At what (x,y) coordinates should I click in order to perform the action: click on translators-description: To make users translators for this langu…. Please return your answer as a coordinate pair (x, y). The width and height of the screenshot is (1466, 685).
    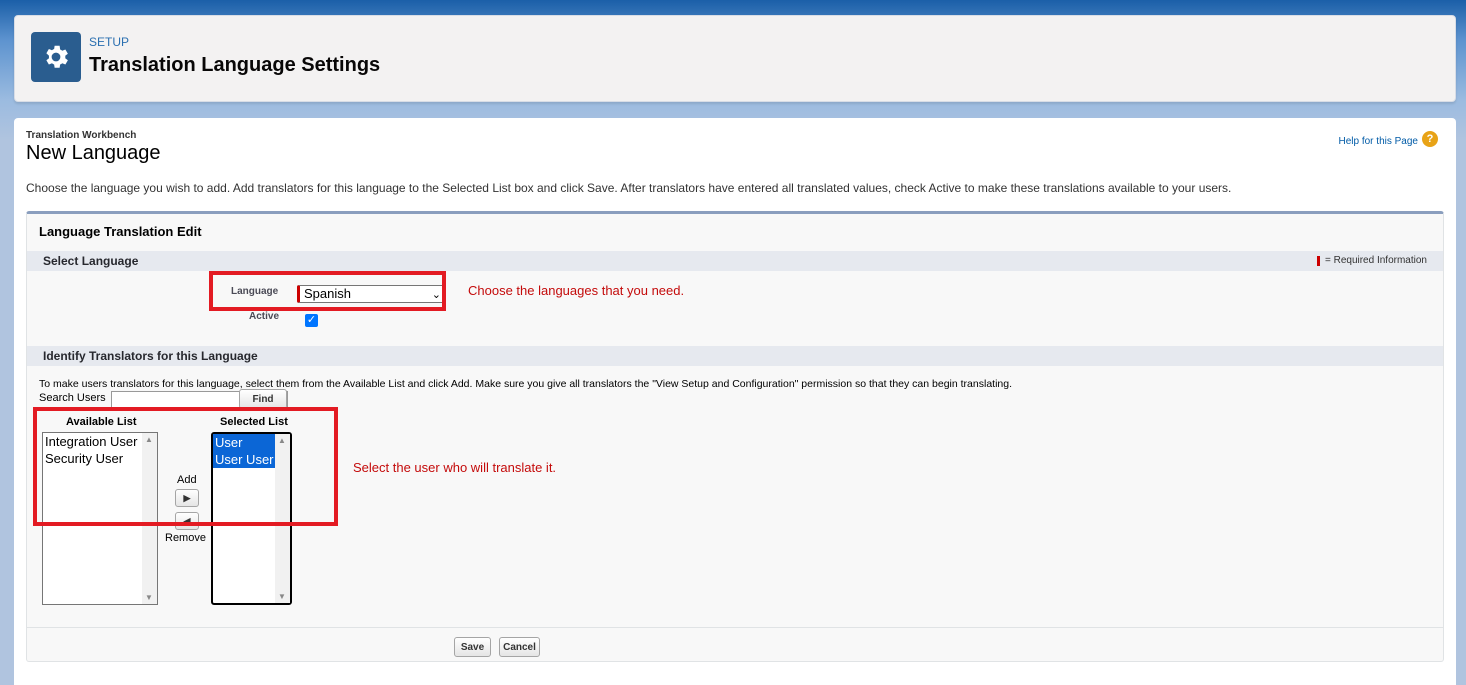
    Looking at the image, I should click on (526, 384).